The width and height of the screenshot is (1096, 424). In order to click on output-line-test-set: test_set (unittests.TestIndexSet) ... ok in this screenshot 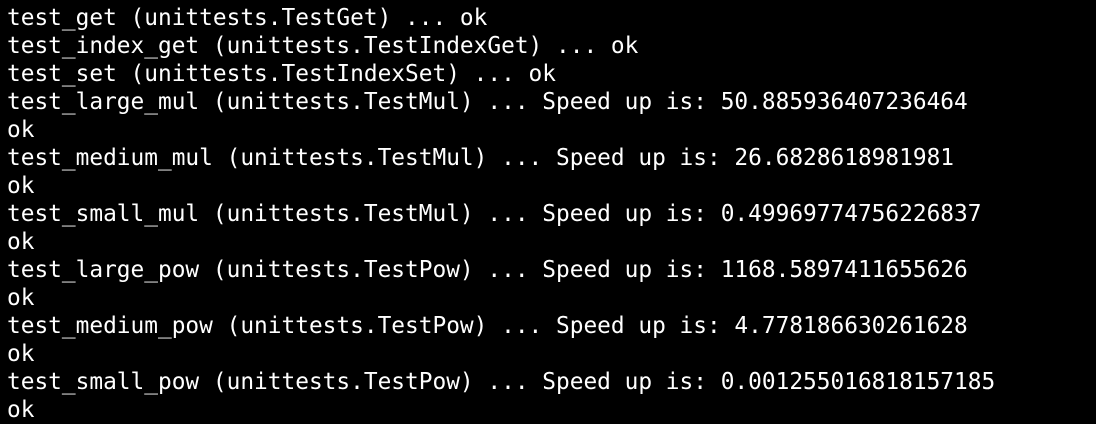, I will do `click(281, 74)`.